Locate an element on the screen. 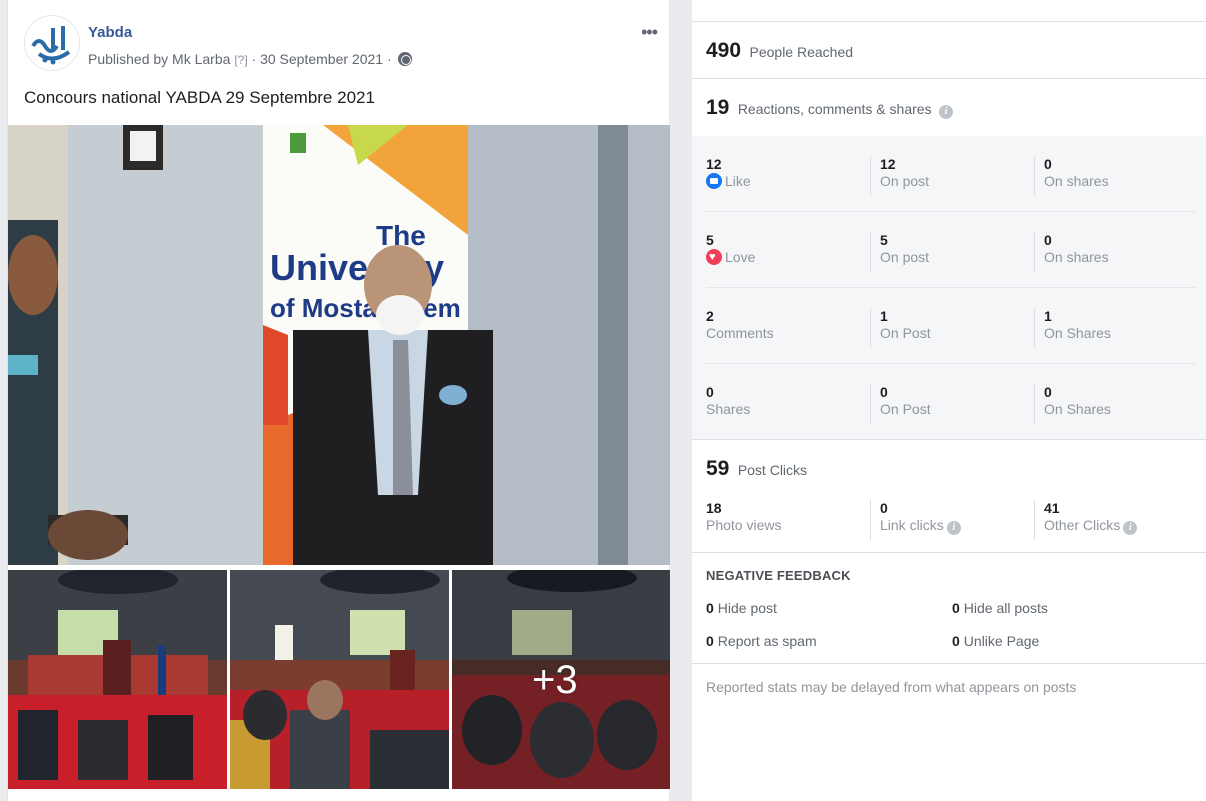 This screenshot has width=1206, height=801. post-clicks-value: 59 is located at coordinates (718, 468).